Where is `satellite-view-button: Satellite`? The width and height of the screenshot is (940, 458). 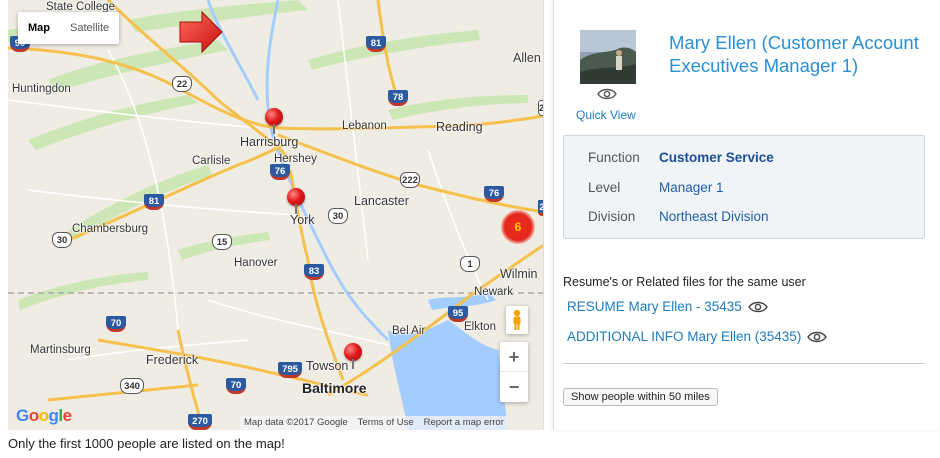 satellite-view-button: Satellite is located at coordinates (89, 28).